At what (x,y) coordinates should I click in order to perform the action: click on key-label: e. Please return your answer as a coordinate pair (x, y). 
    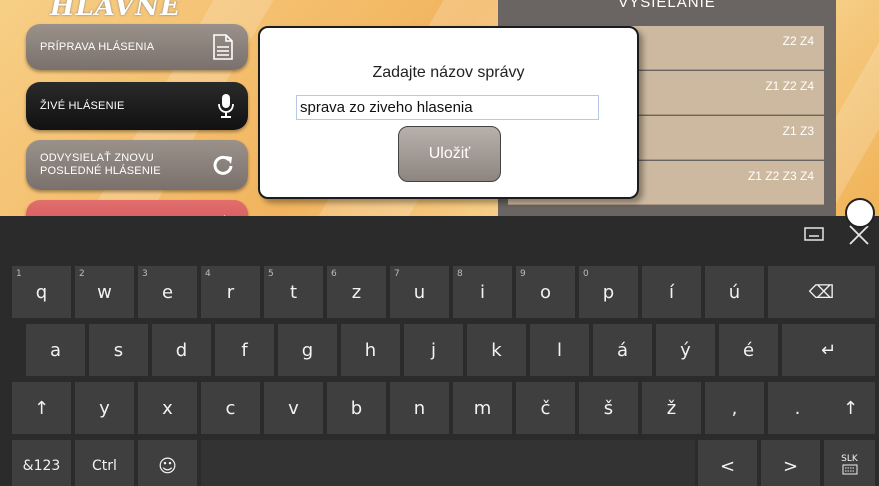
    Looking at the image, I should click on (167, 292).